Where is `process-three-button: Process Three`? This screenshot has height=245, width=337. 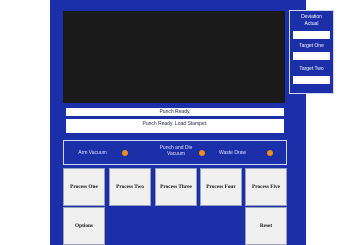
process-three-button: Process Three is located at coordinates (176, 187).